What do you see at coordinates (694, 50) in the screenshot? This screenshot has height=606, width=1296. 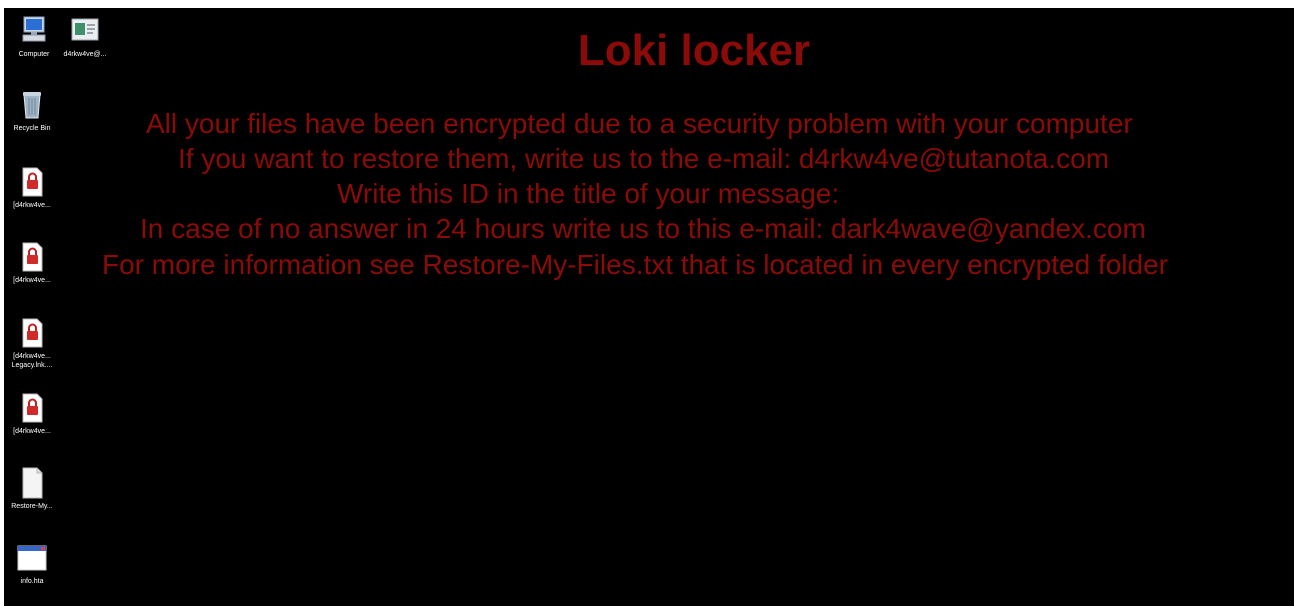 I see `ransom-note-title: Loki locker` at bounding box center [694, 50].